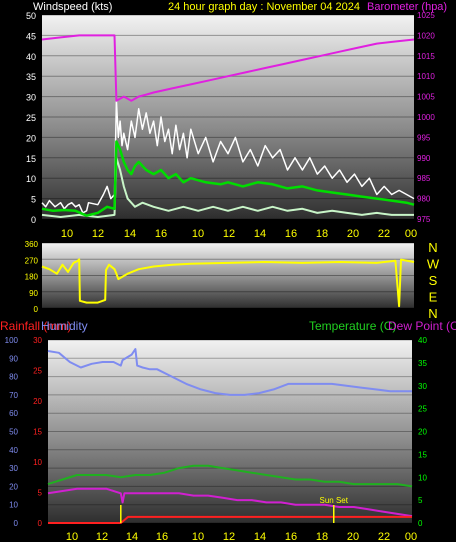 The image size is (456, 542). What do you see at coordinates (426, 117) in the screenshot?
I see `barometer-tick-label: 1000` at bounding box center [426, 117].